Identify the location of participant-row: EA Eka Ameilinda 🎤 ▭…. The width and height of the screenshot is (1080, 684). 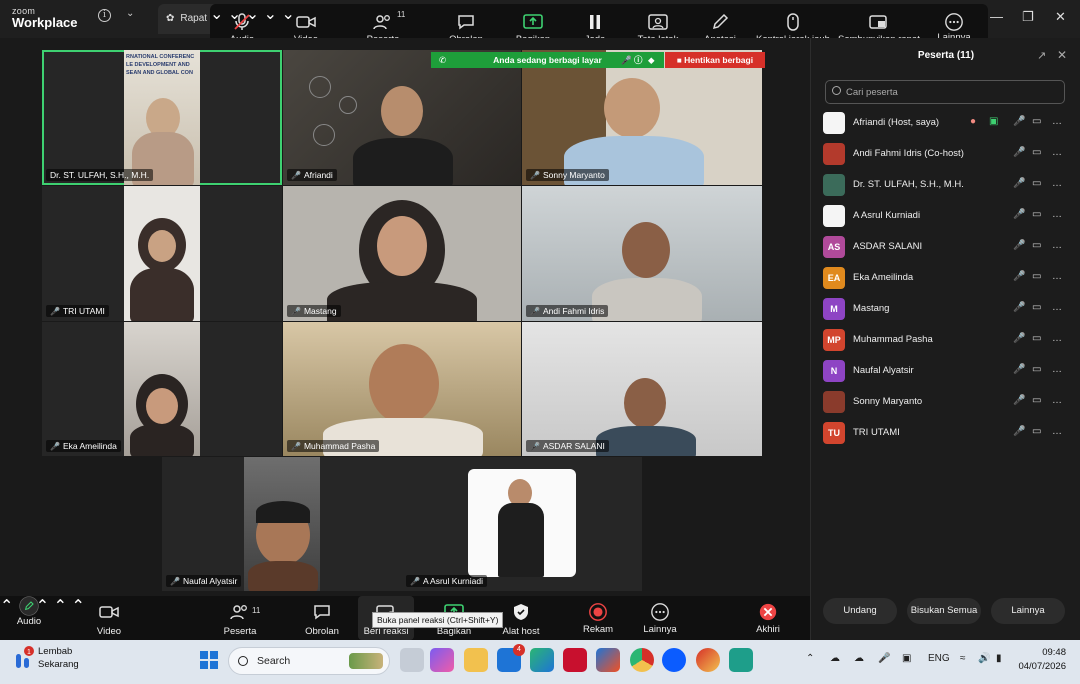
(948, 278).